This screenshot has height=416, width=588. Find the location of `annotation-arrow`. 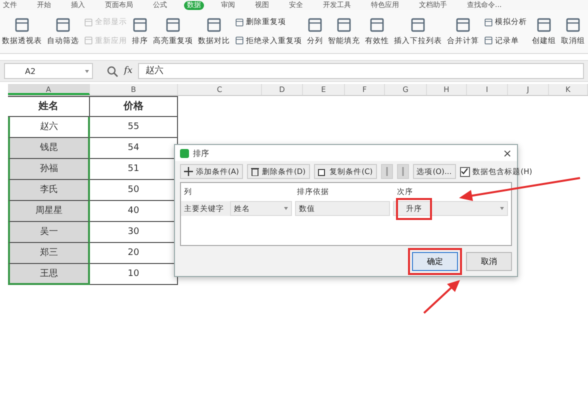

annotation-arrow is located at coordinates (442, 297).